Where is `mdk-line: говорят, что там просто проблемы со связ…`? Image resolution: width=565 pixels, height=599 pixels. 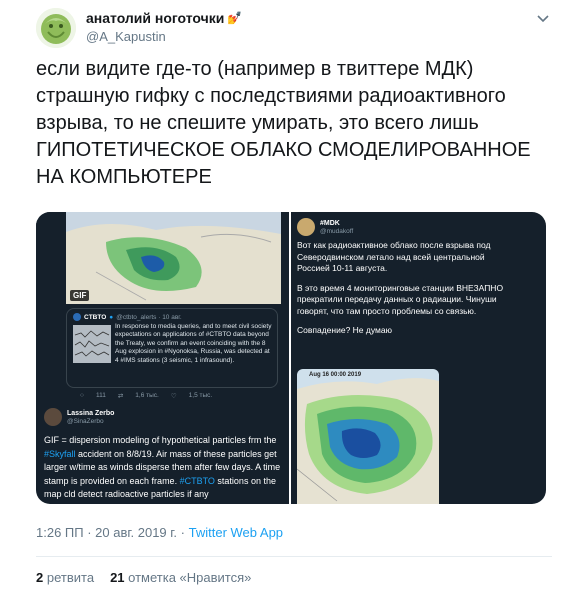
mdk-line: говорят, что там просто проблемы со связ… is located at coordinates (387, 310).